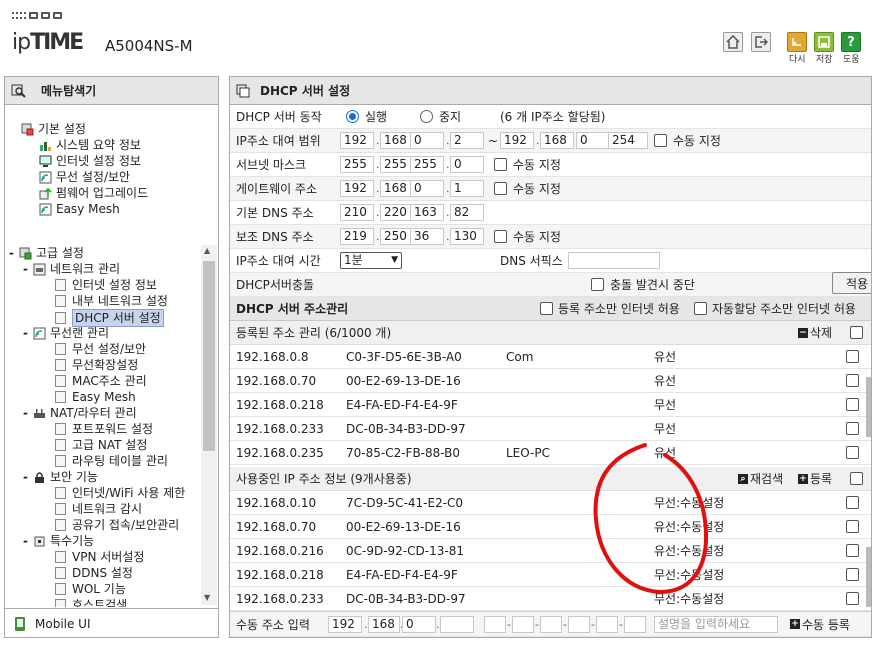 The image size is (876, 648). What do you see at coordinates (101, 445) in the screenshot?
I see `tree-item-advanced-nat: 고급 NAT 설정` at bounding box center [101, 445].